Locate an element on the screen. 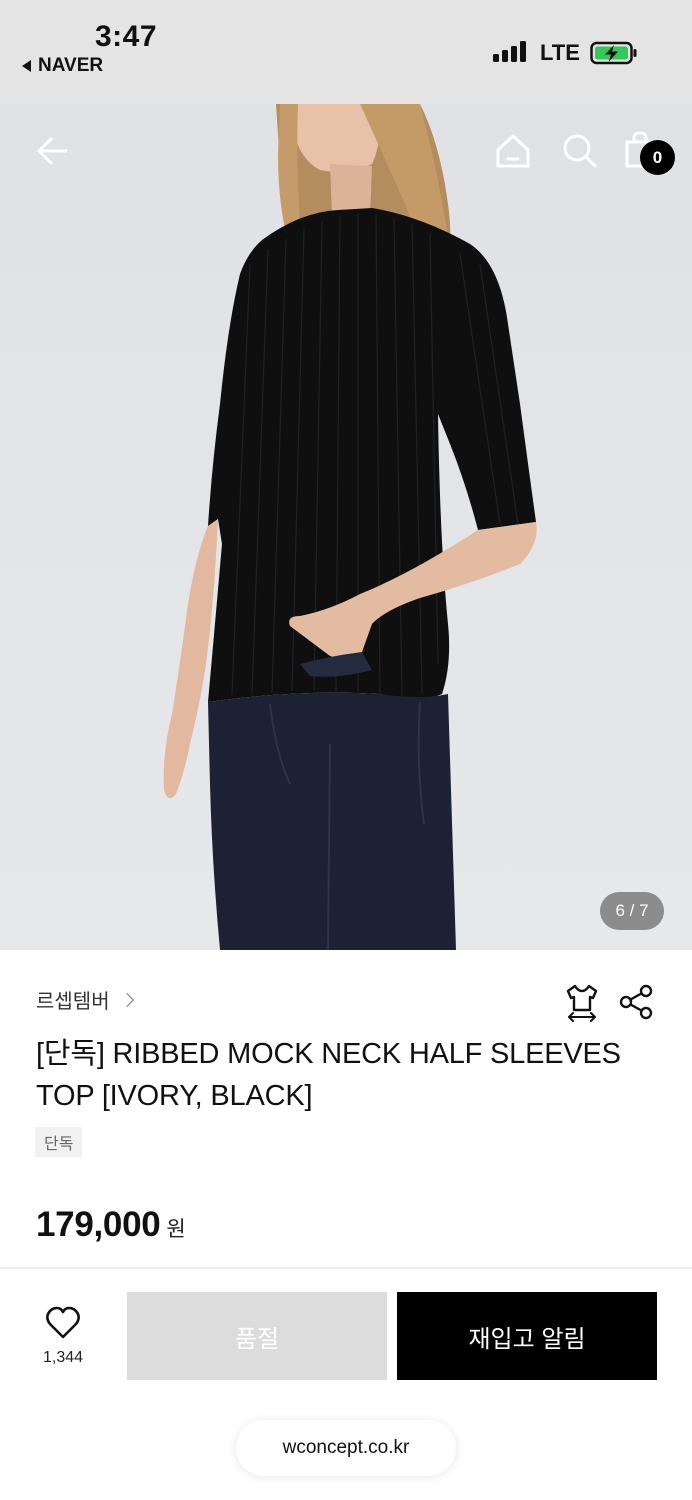 The width and height of the screenshot is (692, 1500). like-count: 1,344 is located at coordinates (63, 1357).